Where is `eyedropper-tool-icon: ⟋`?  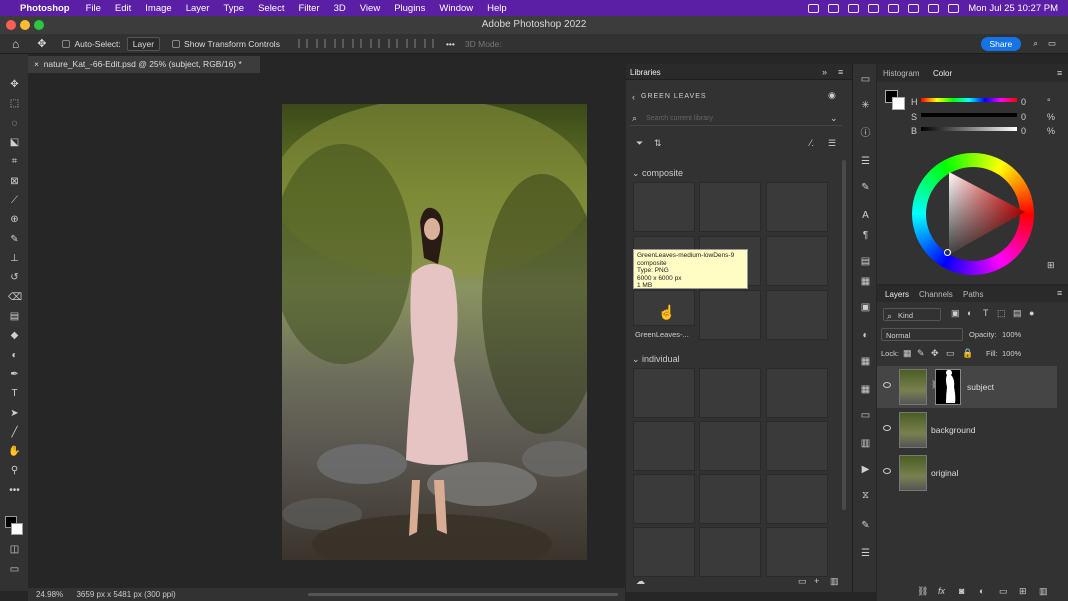
eyedropper-tool-icon: ⟋ is located at coordinates (14, 201).